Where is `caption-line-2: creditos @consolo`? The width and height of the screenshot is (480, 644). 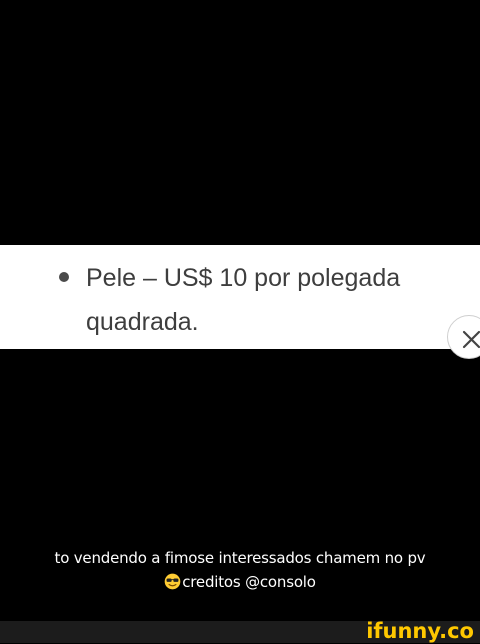
caption-line-2: creditos @consolo is located at coordinates (249, 582).